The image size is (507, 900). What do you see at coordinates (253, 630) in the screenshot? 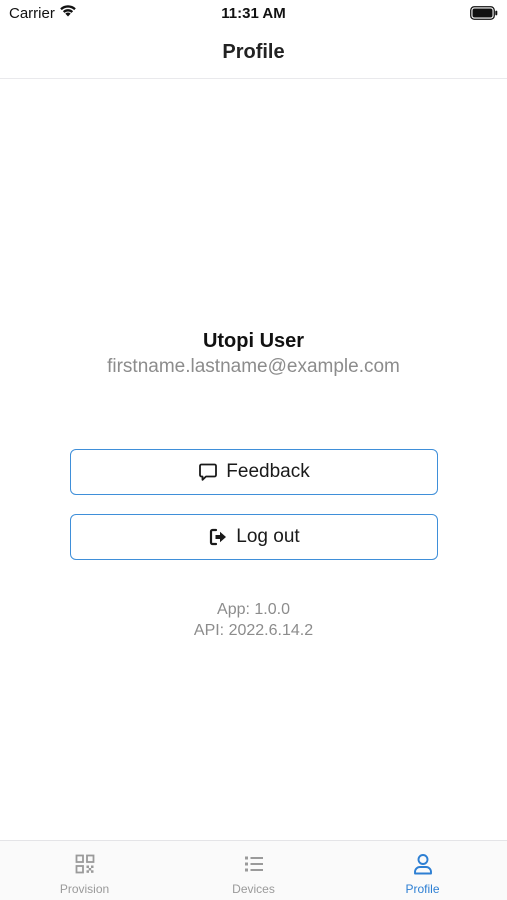
I see `api-version: API: 2022.6.14.2` at bounding box center [253, 630].